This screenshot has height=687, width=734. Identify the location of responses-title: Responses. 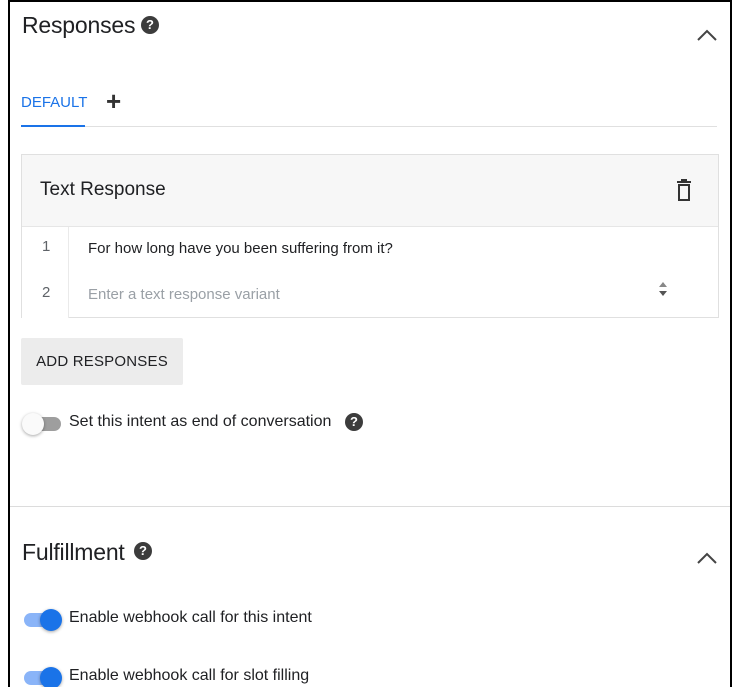
(79, 25).